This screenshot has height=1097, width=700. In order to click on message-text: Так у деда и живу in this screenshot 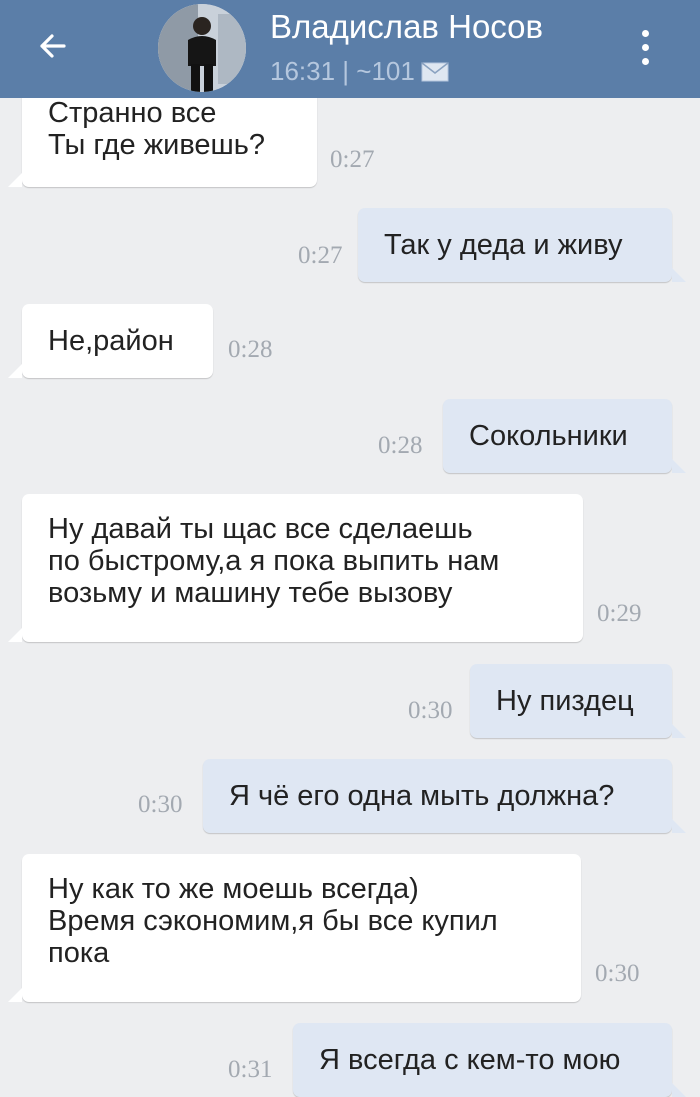, I will do `click(503, 245)`.